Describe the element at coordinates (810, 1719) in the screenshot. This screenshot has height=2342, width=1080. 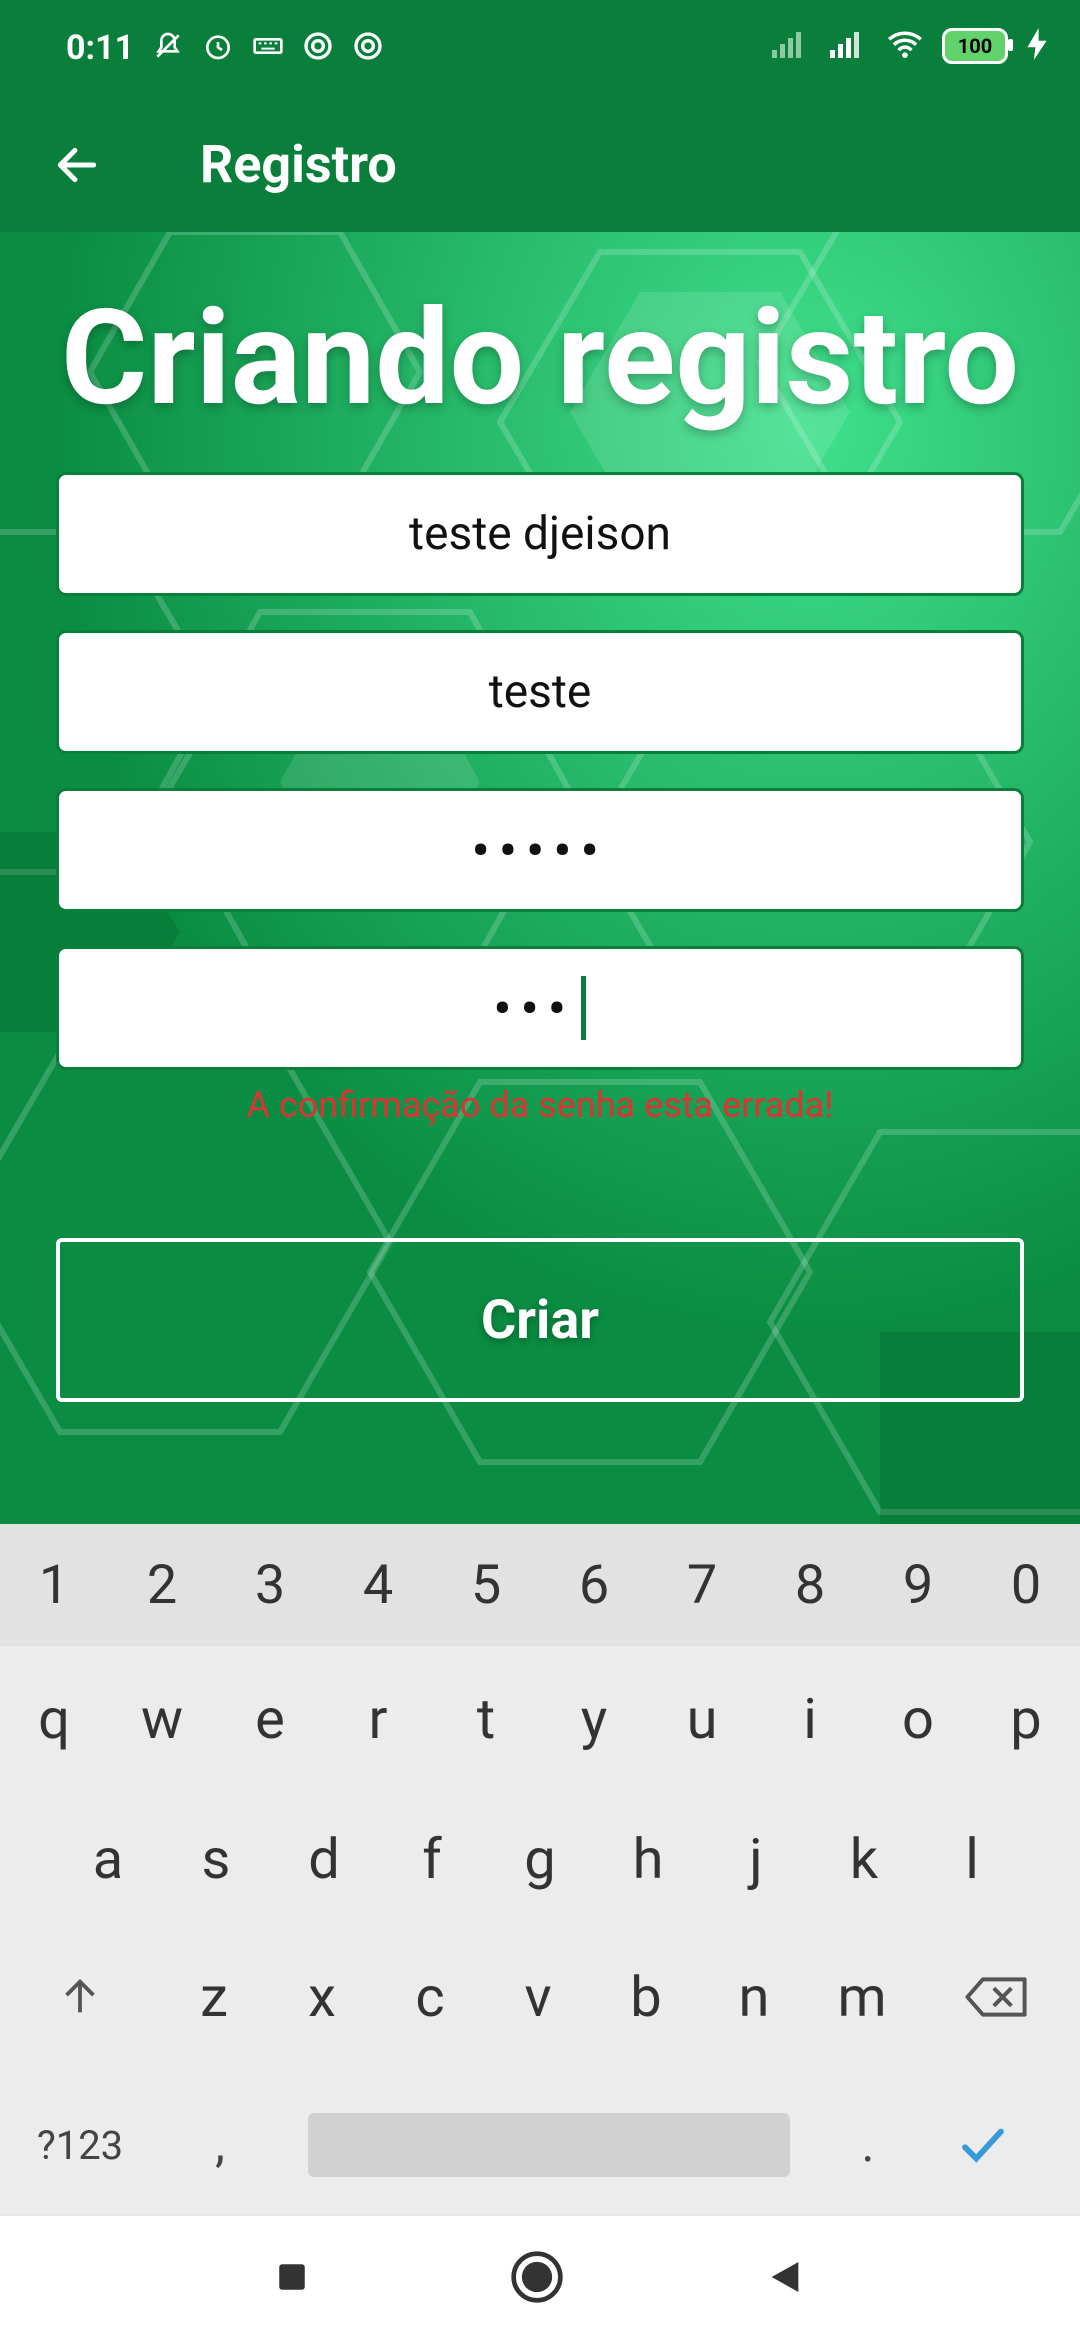
I see `key-i: i` at that location.